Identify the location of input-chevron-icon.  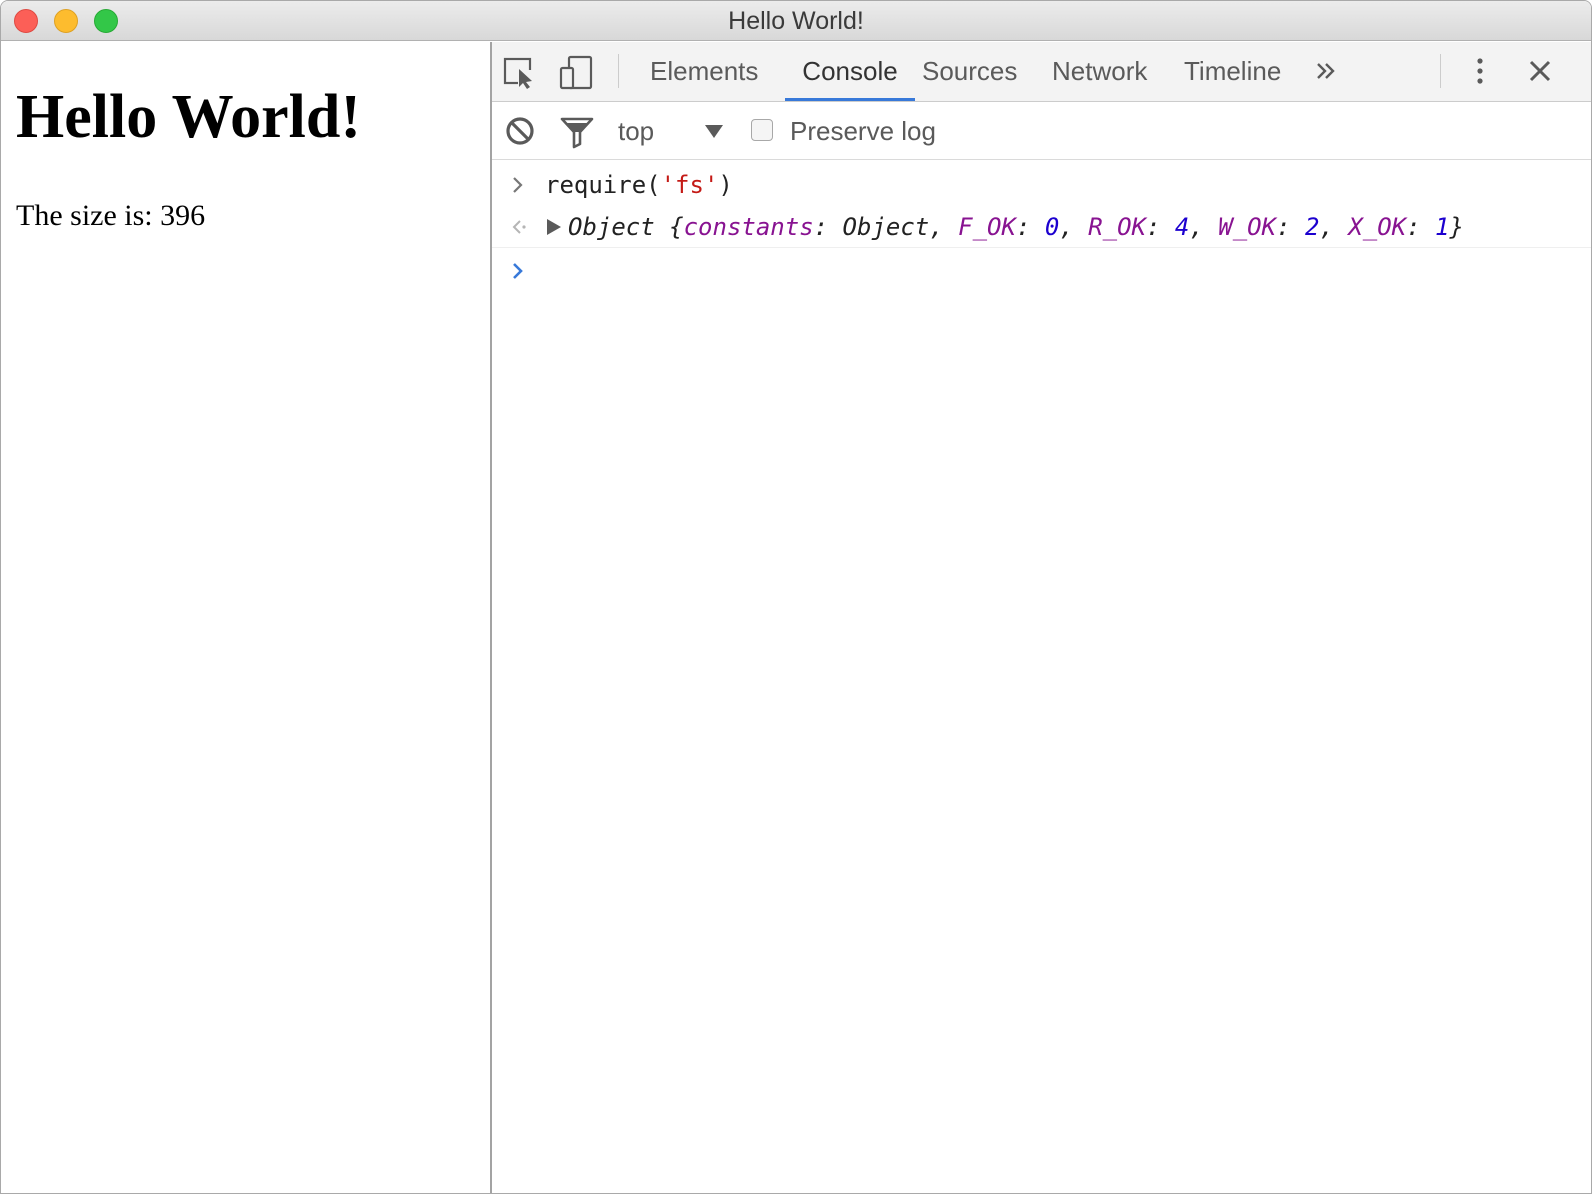
(518, 185).